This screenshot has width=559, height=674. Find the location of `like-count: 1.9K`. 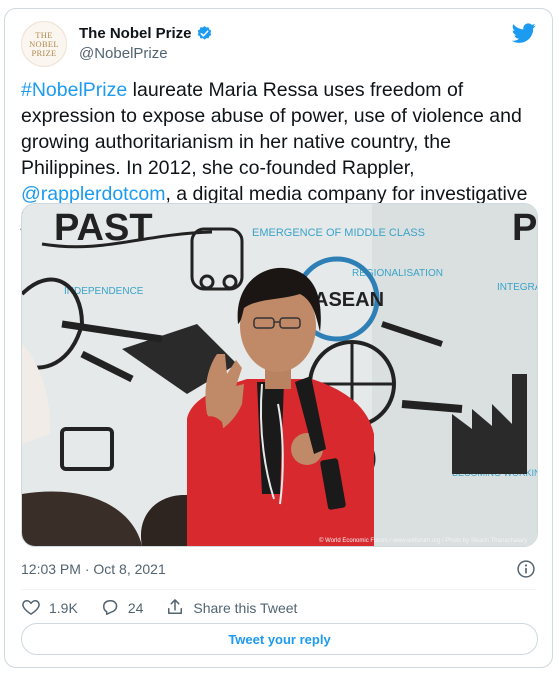

like-count: 1.9K is located at coordinates (63, 608).